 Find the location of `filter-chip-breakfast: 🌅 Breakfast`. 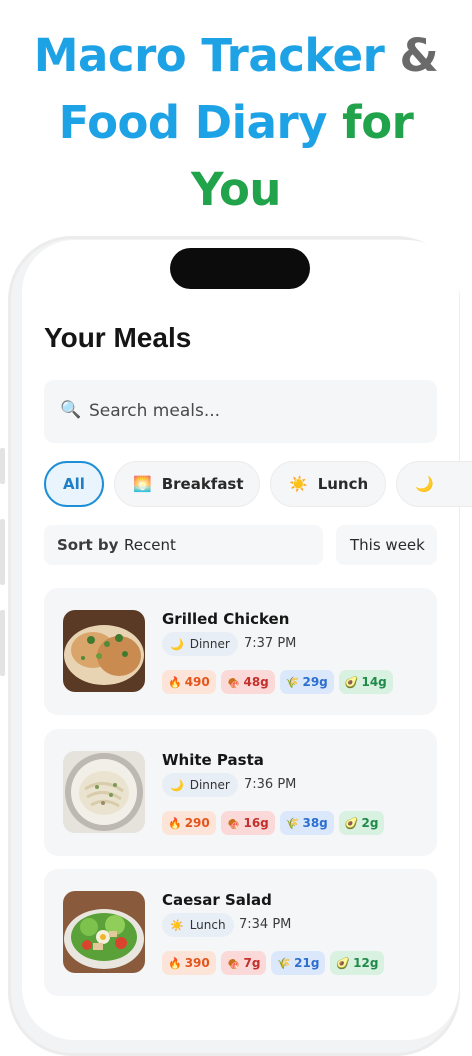

filter-chip-breakfast: 🌅 Breakfast is located at coordinates (187, 484).